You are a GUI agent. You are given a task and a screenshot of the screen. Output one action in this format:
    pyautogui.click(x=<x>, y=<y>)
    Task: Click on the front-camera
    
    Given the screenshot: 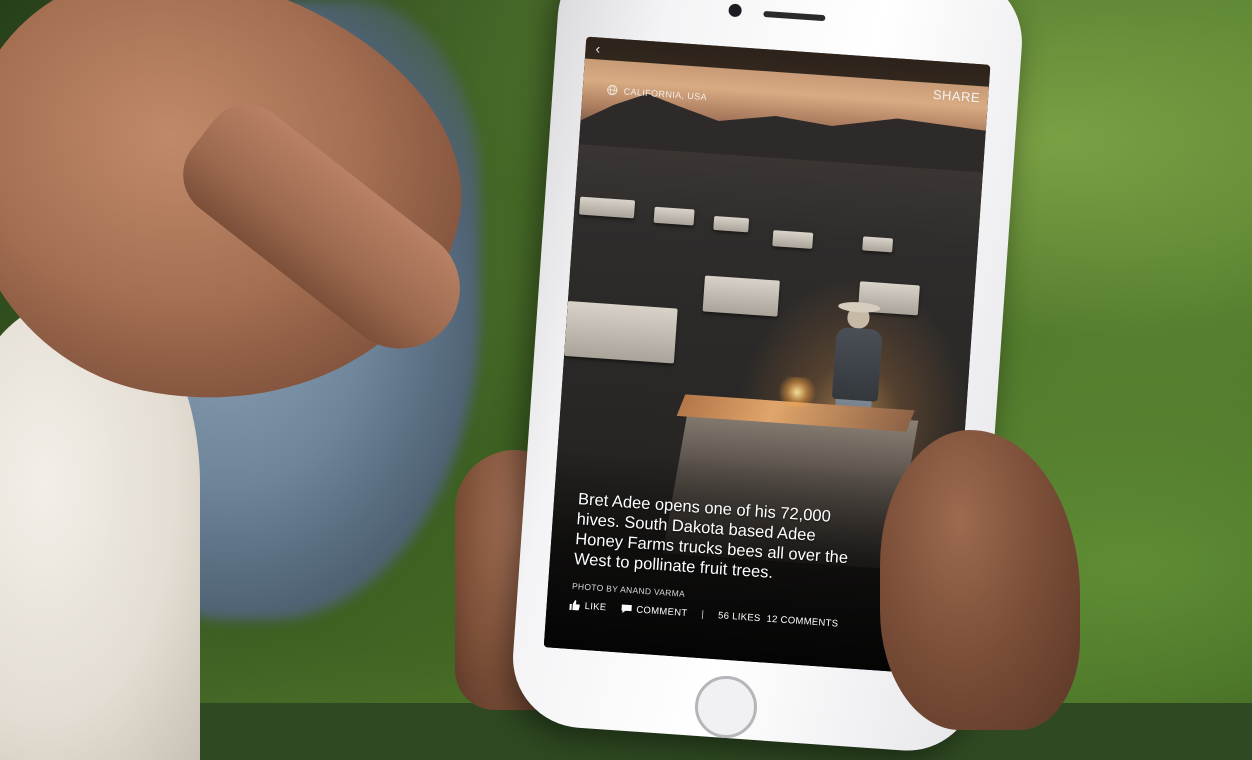 What is the action you would take?
    pyautogui.click(x=735, y=10)
    